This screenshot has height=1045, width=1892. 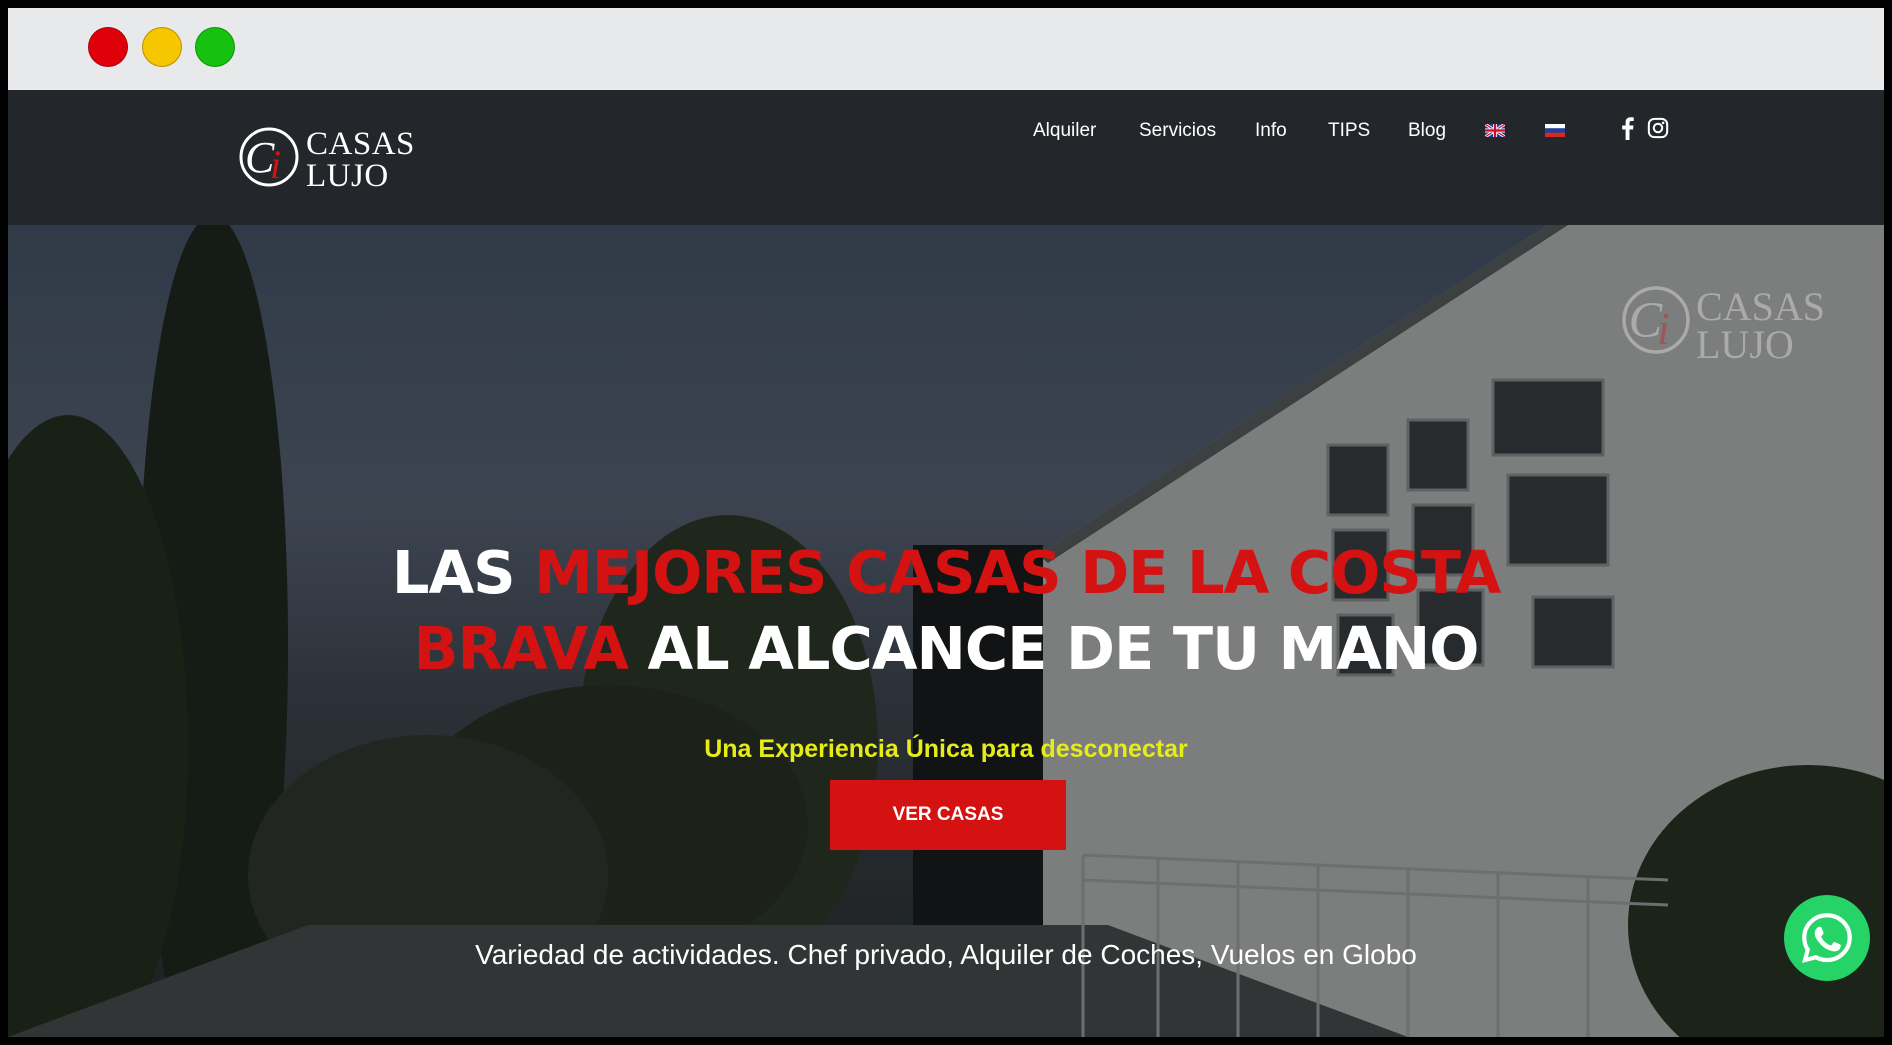 I want to click on whatsapp-button, so click(x=1827, y=938).